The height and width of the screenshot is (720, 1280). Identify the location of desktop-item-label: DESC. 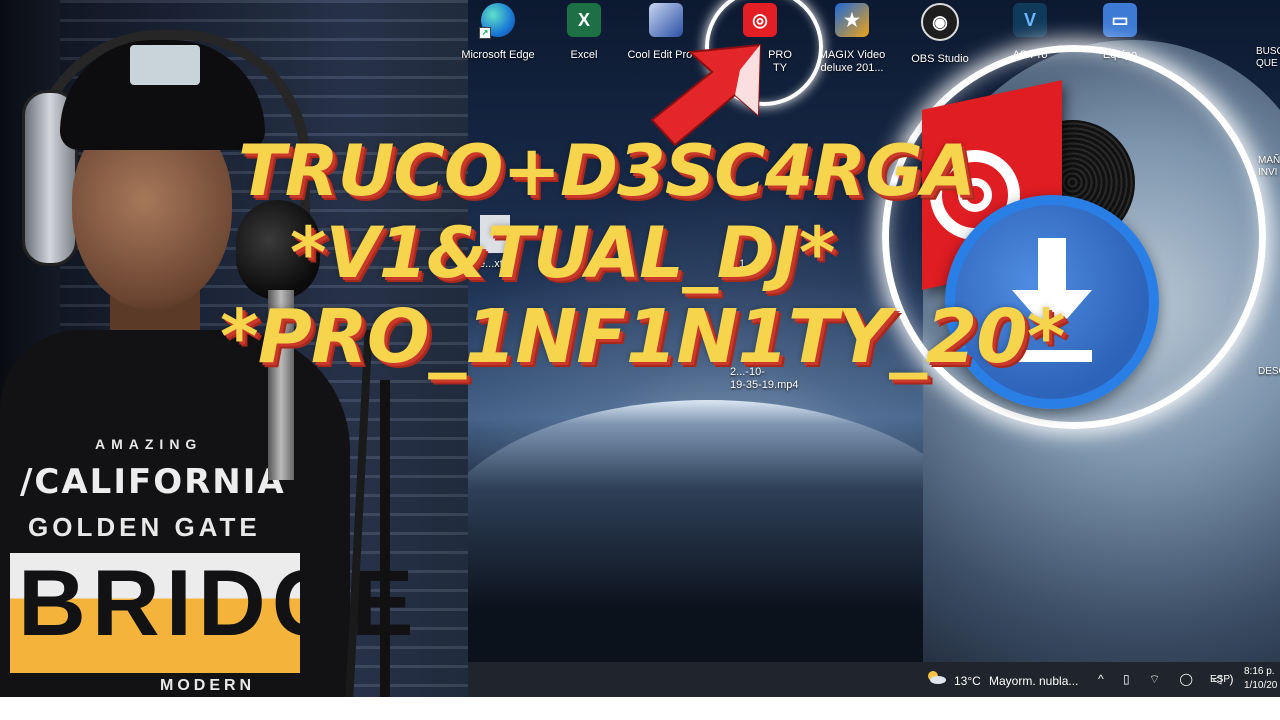
(1269, 371).